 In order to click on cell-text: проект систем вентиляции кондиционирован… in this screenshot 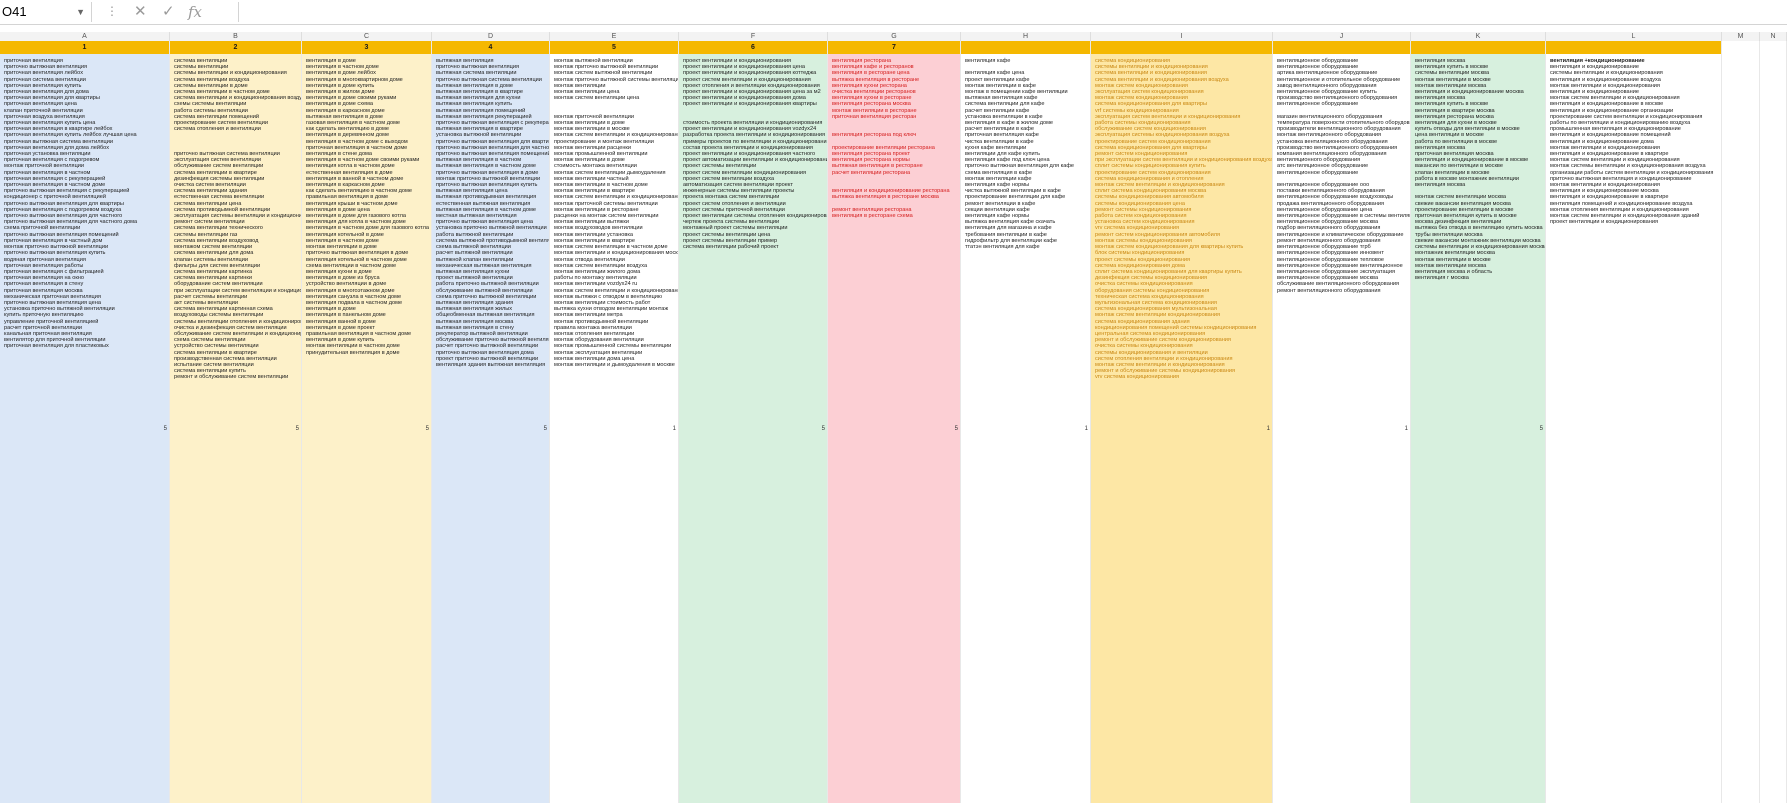, I will do `click(754, 173)`.